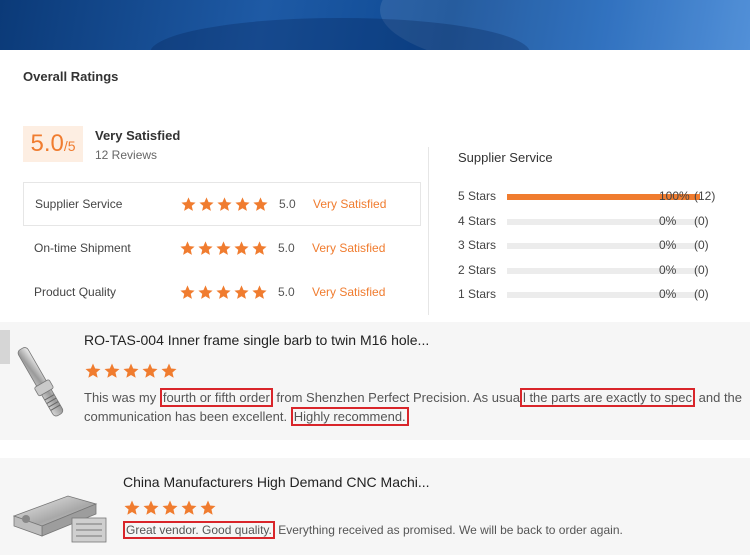 This screenshot has width=750, height=555. Describe the element at coordinates (75, 292) in the screenshot. I see `rating-name: Product Quality` at that location.